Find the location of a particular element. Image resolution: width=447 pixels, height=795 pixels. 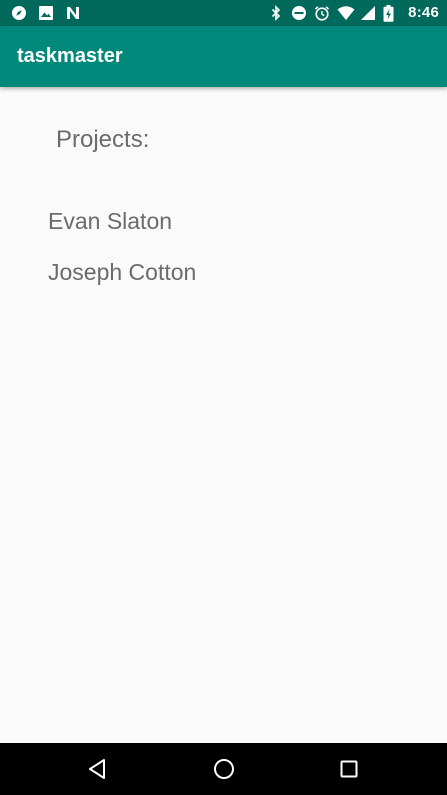

recents-icon is located at coordinates (349, 769).